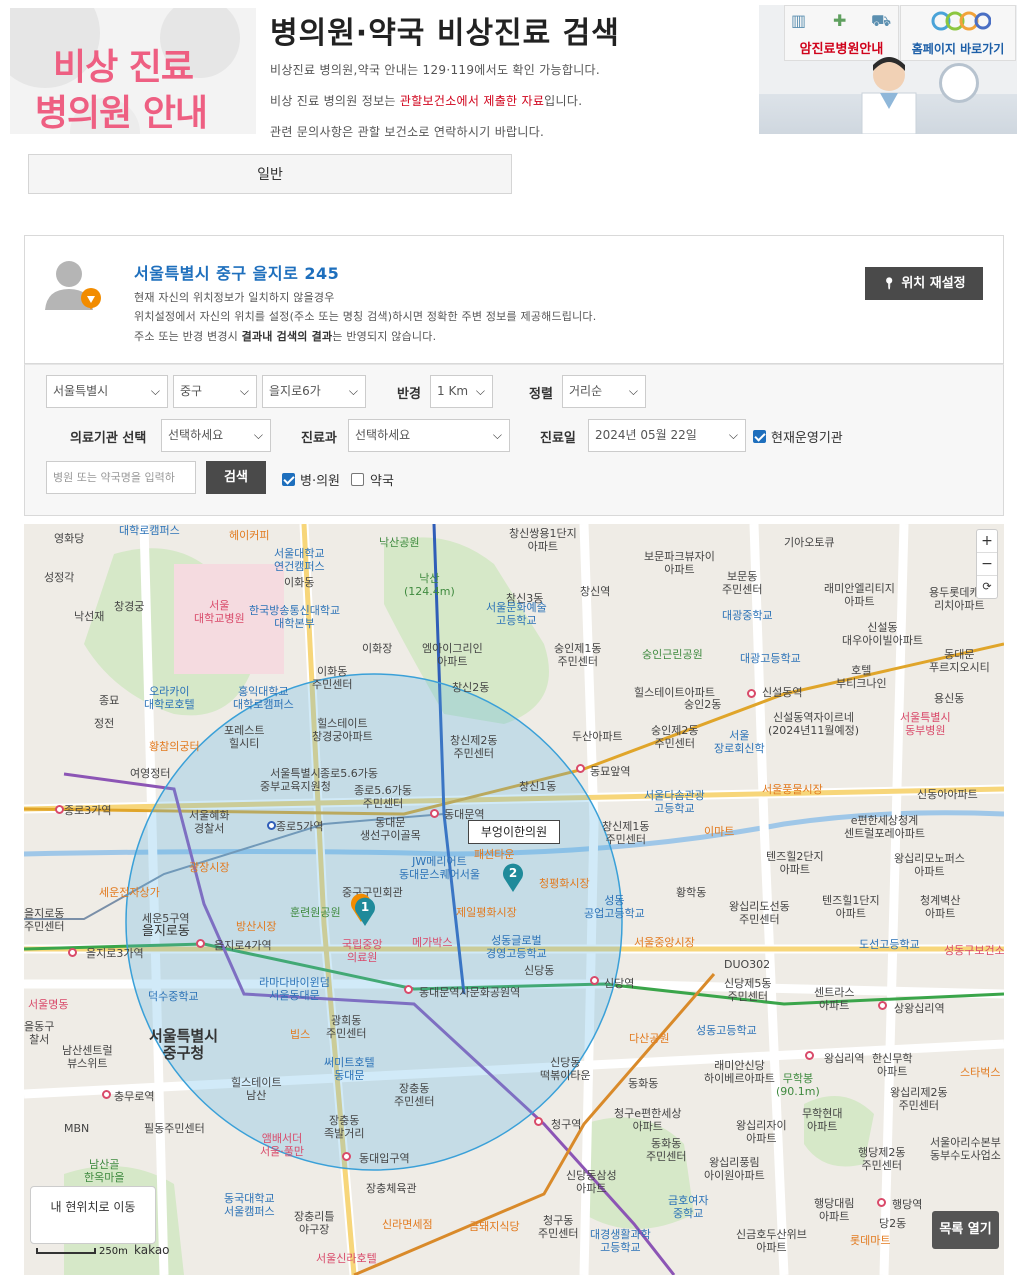 This screenshot has width=1031, height=1275. What do you see at coordinates (516, 614) in the screenshot?
I see `map-label: 서울문화예술 고등학교` at bounding box center [516, 614].